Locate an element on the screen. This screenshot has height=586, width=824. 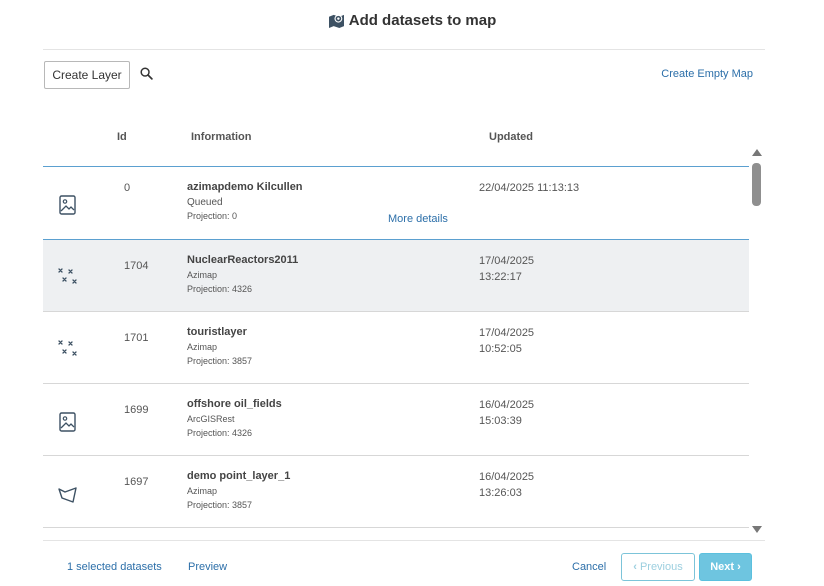
updated-time: 13:22:17 is located at coordinates (500, 277).